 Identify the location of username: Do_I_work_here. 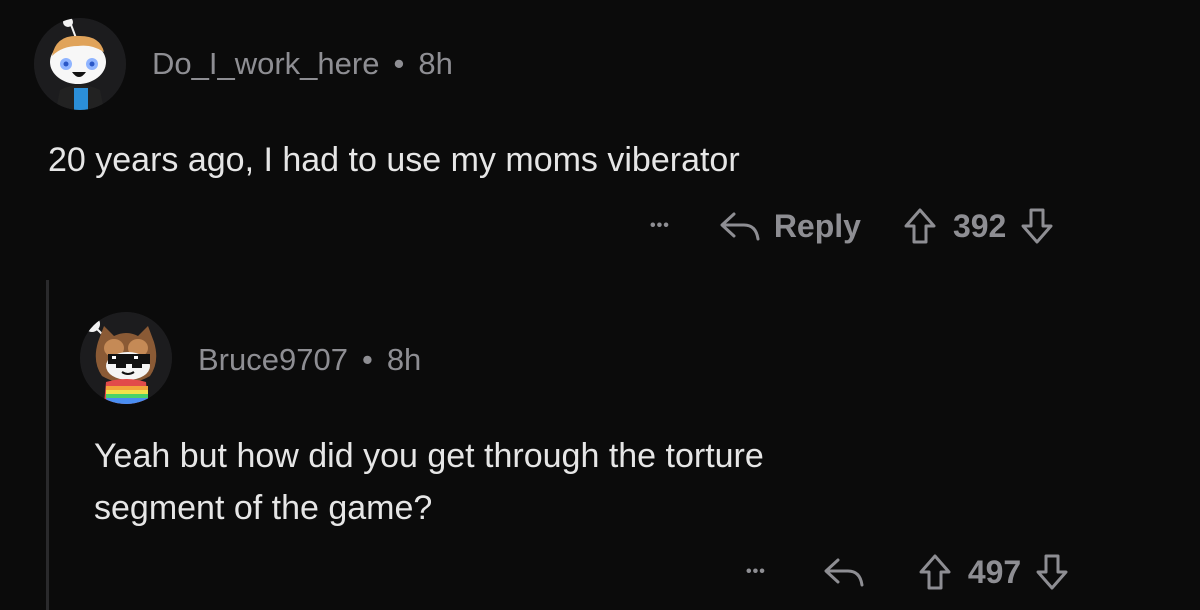
(265, 64).